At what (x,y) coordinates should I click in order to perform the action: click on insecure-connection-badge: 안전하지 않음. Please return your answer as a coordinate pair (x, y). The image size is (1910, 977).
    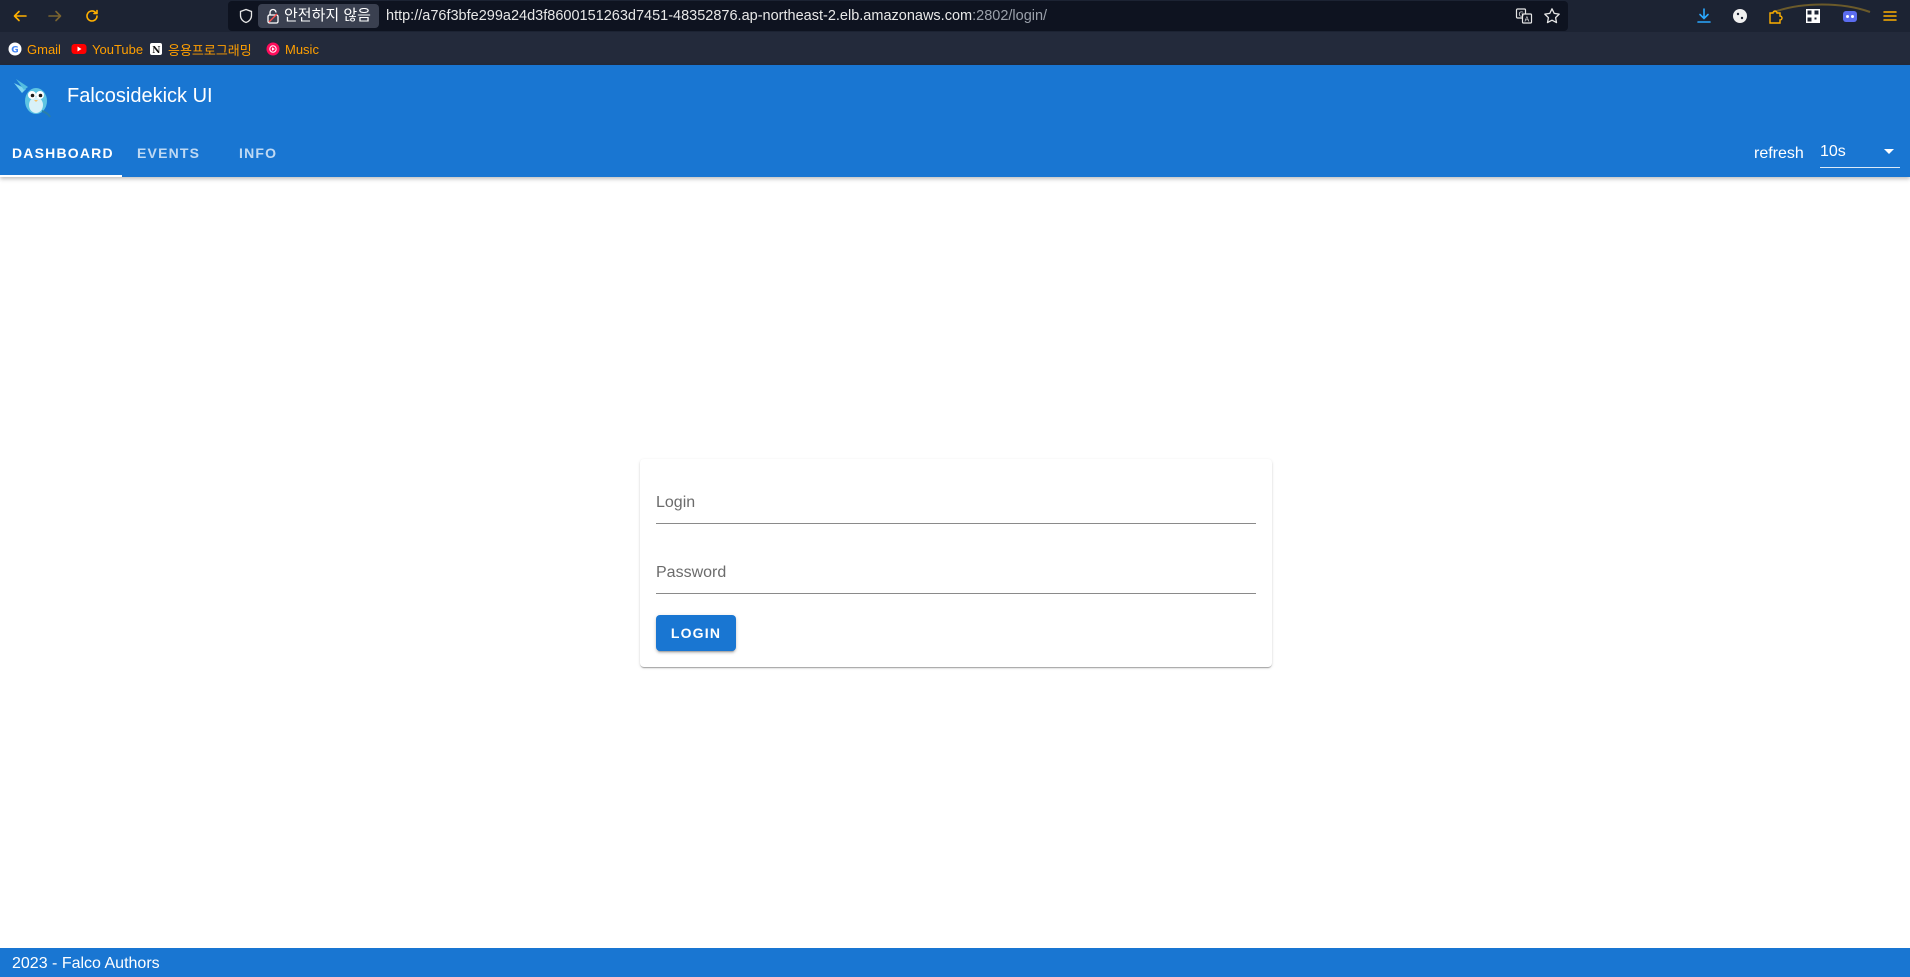
    Looking at the image, I should click on (318, 16).